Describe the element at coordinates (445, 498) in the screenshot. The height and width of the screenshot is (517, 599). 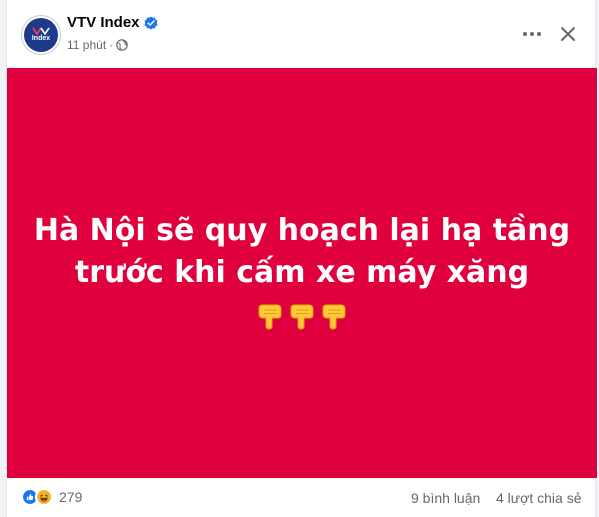
I see `comments-count: 9 bình luận` at that location.